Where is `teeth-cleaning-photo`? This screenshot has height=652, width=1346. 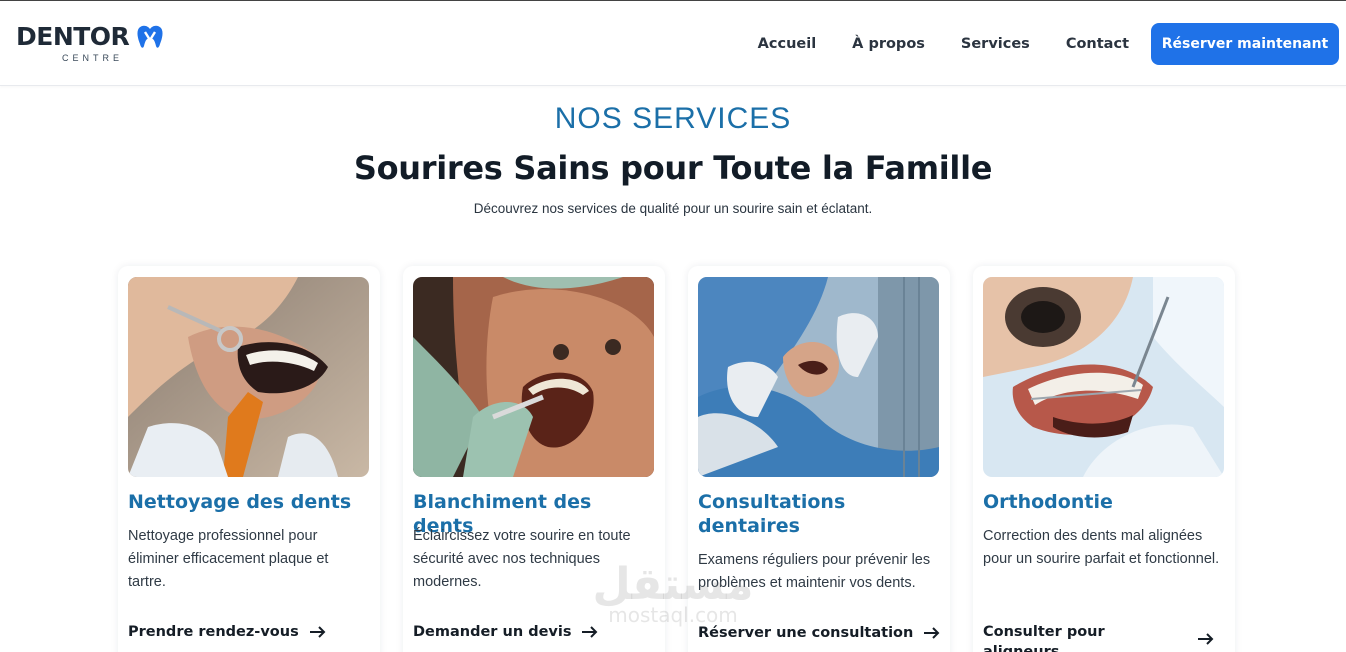 teeth-cleaning-photo is located at coordinates (248, 377).